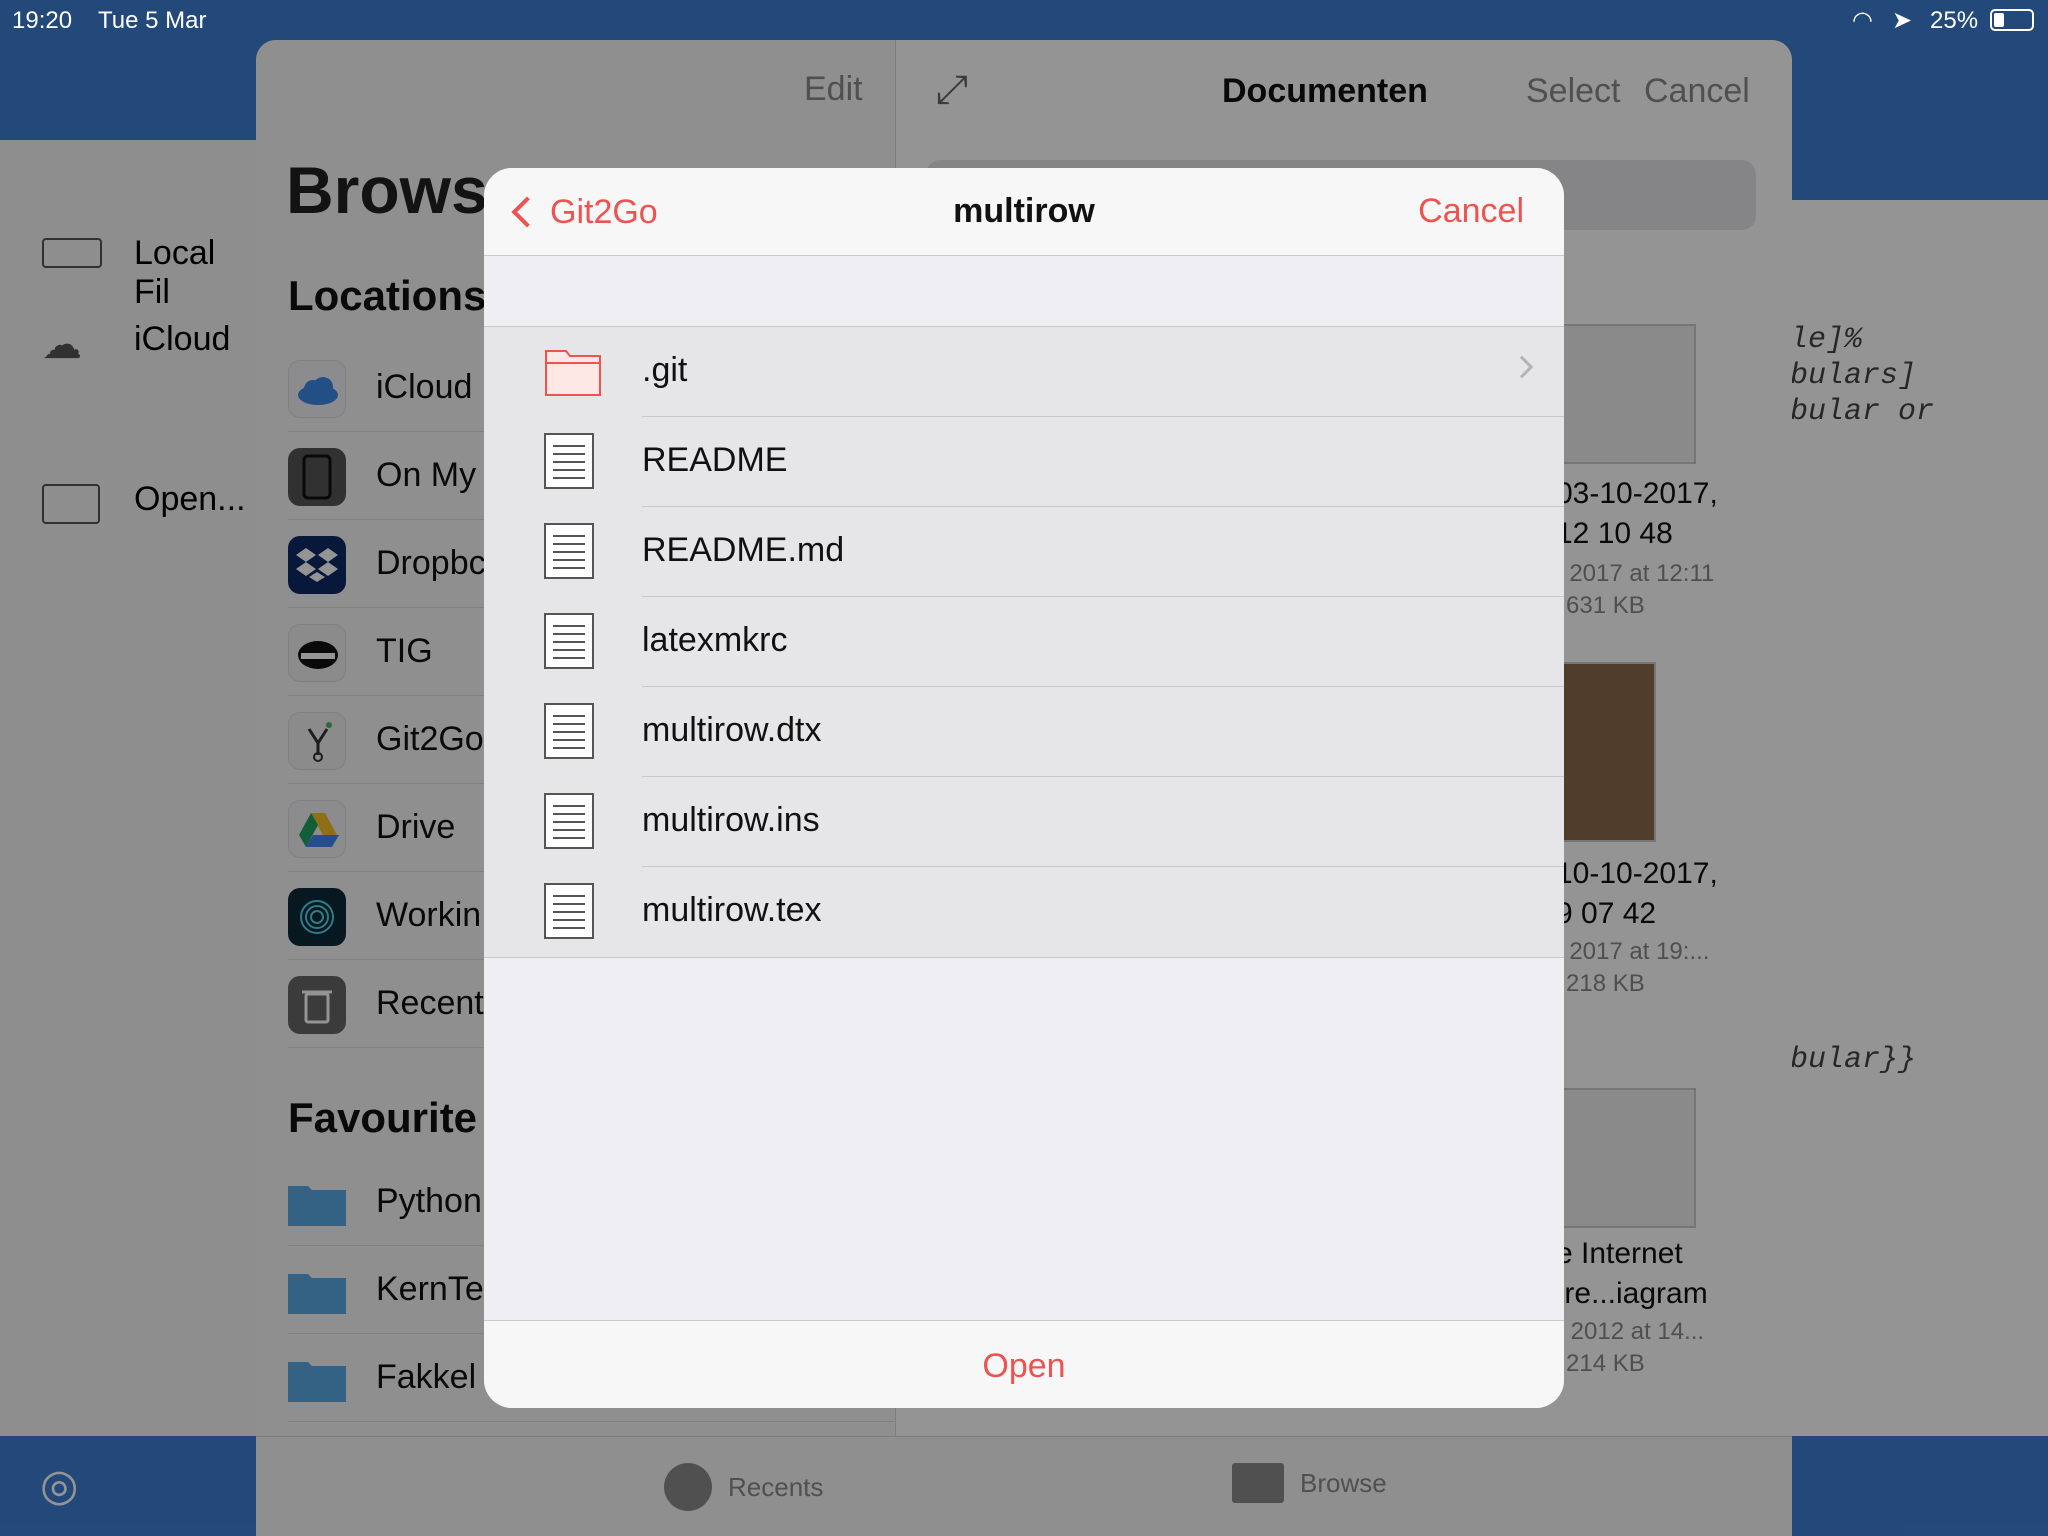 The height and width of the screenshot is (1536, 2048). What do you see at coordinates (743, 550) in the screenshot?
I see `item-name: README.md` at bounding box center [743, 550].